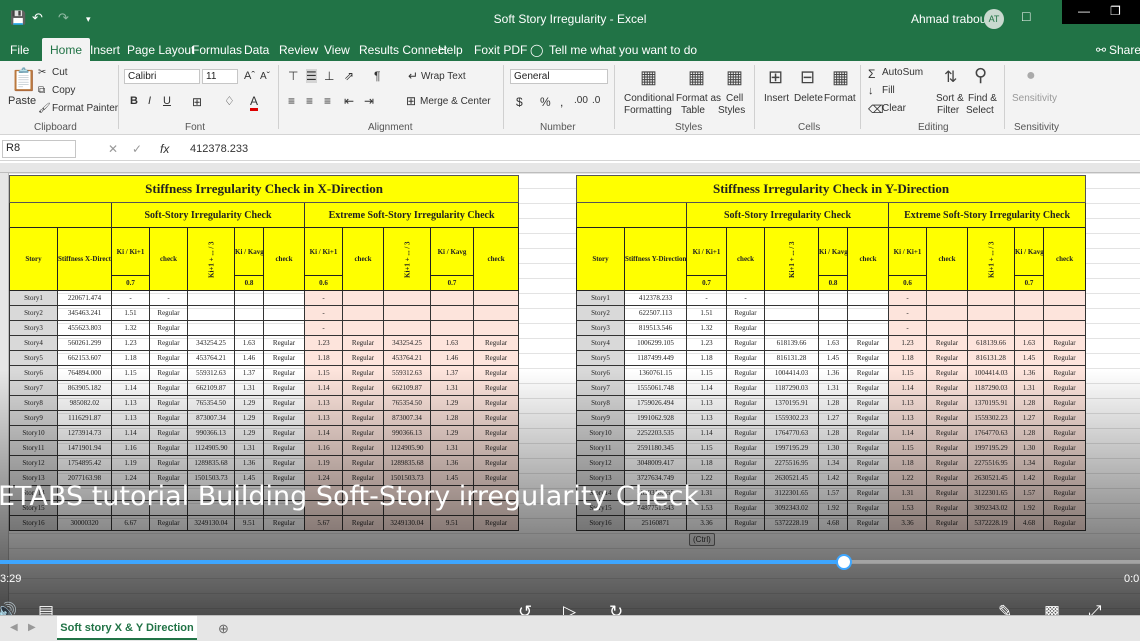 The height and width of the screenshot is (641, 1140). Describe the element at coordinates (452, 433) in the screenshot. I see `data-cell: 1.29` at that location.